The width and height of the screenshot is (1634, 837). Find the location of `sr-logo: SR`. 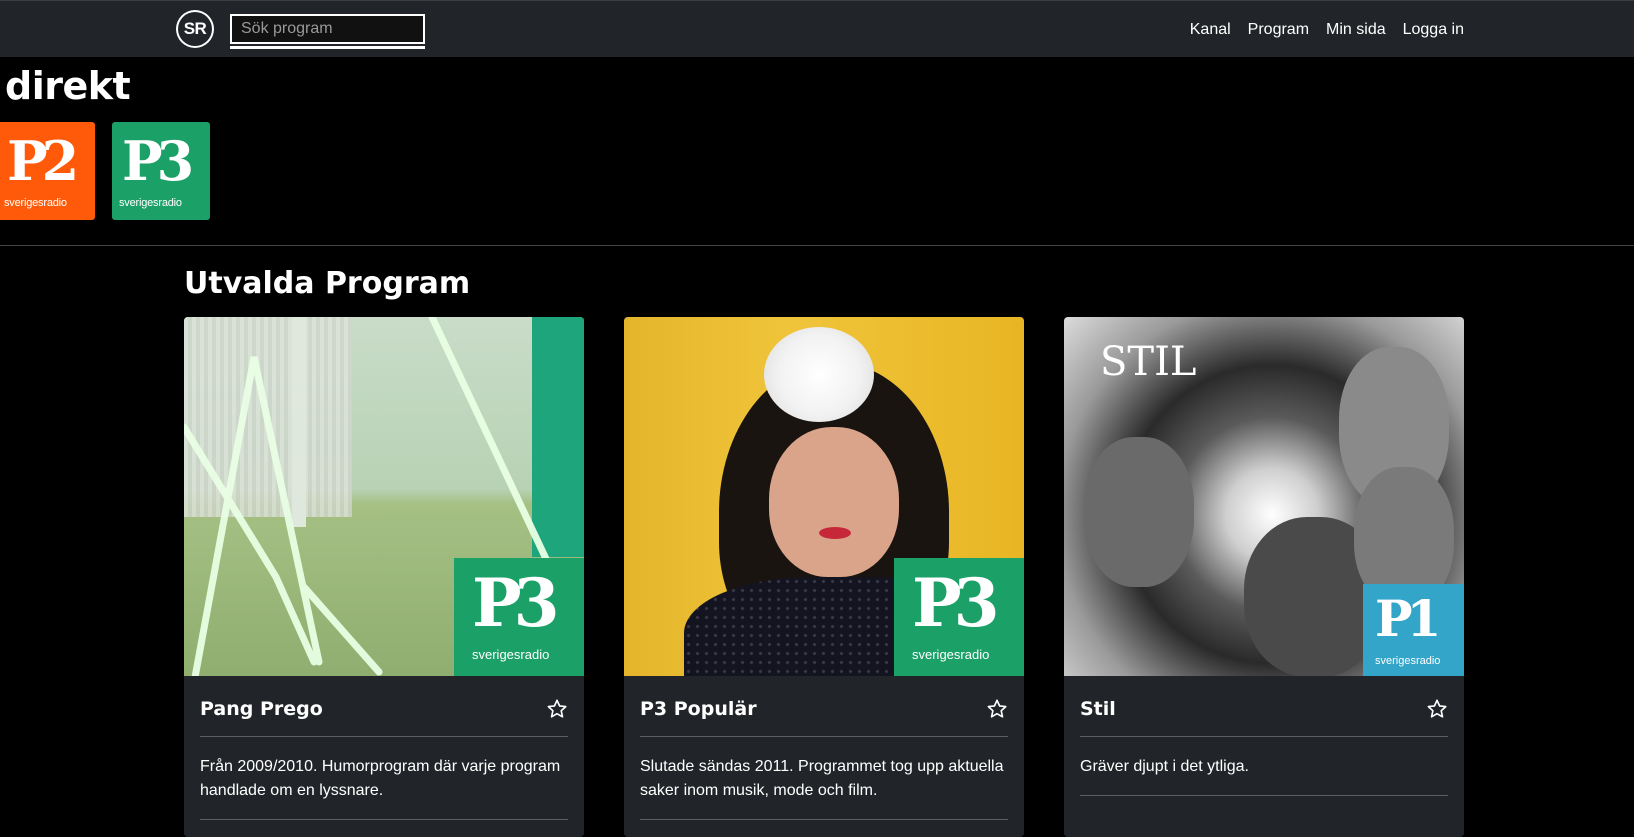

sr-logo: SR is located at coordinates (195, 29).